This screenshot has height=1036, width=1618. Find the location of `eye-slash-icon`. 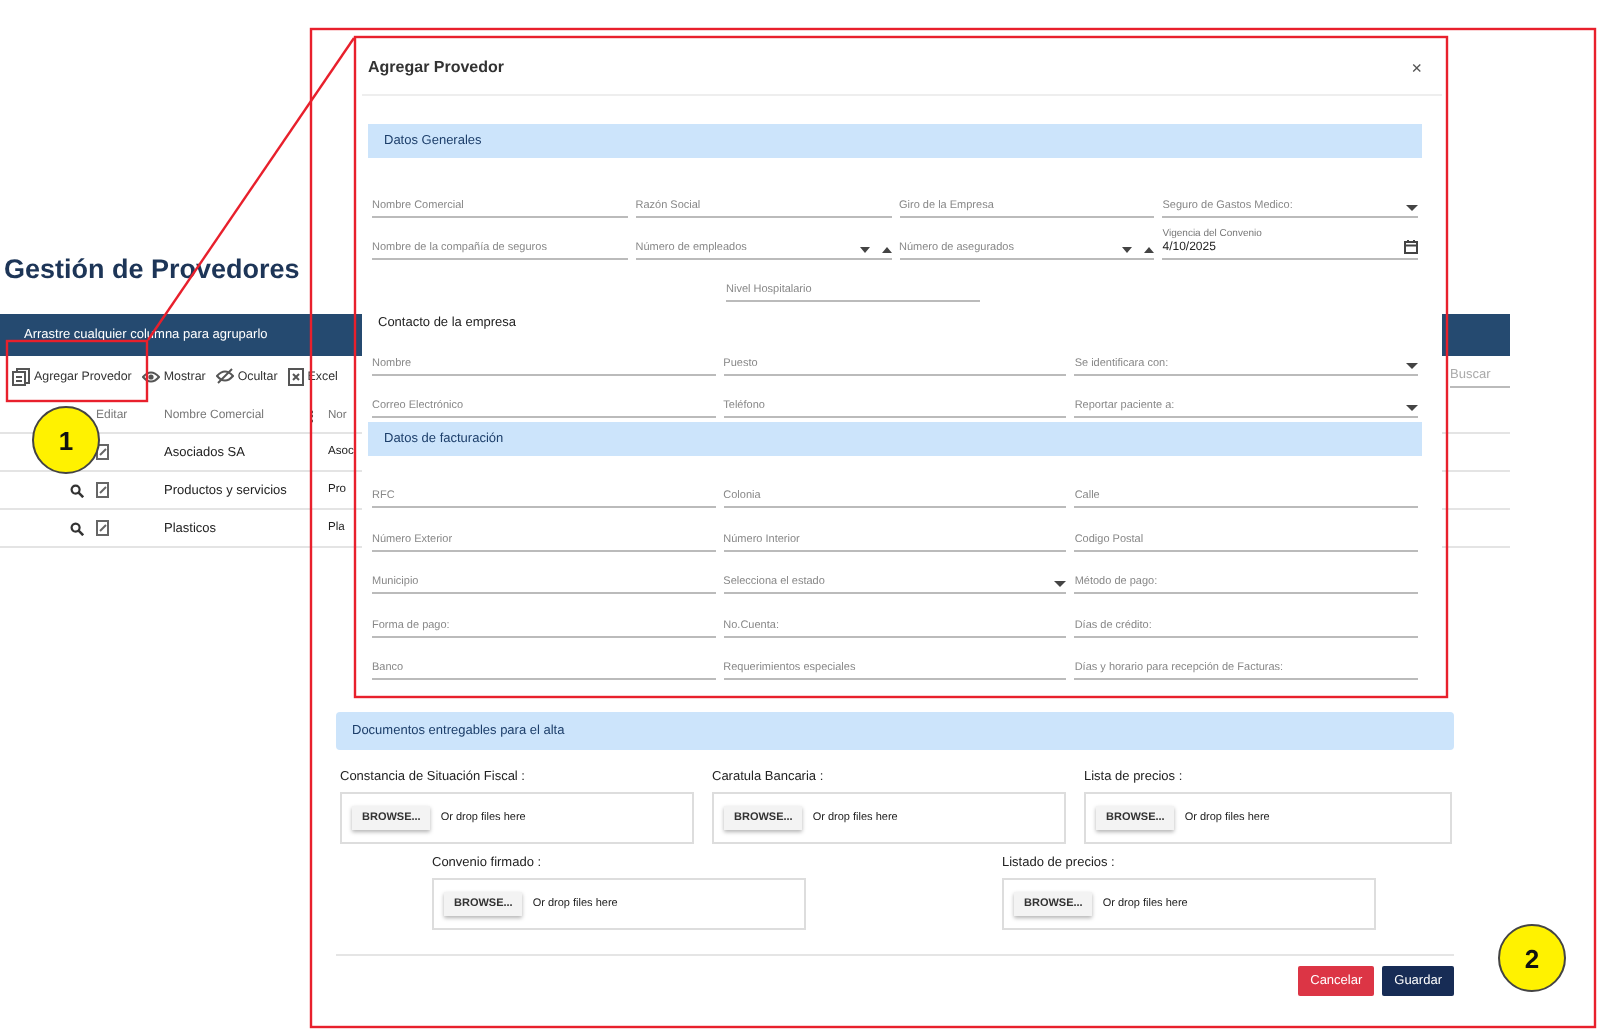

eye-slash-icon is located at coordinates (224, 376).